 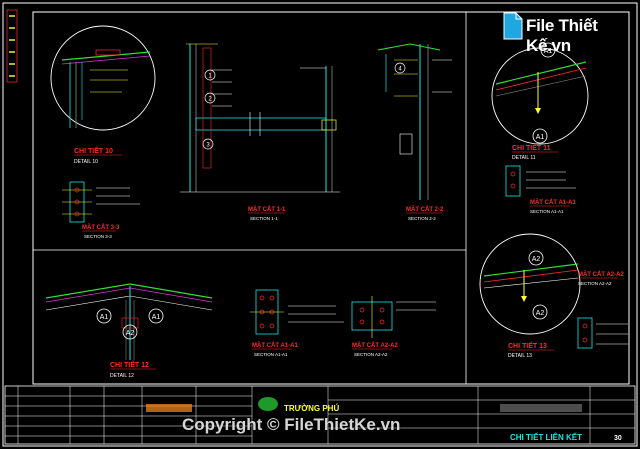 I want to click on tag-a1-detail-12: A1, so click(x=104, y=317).